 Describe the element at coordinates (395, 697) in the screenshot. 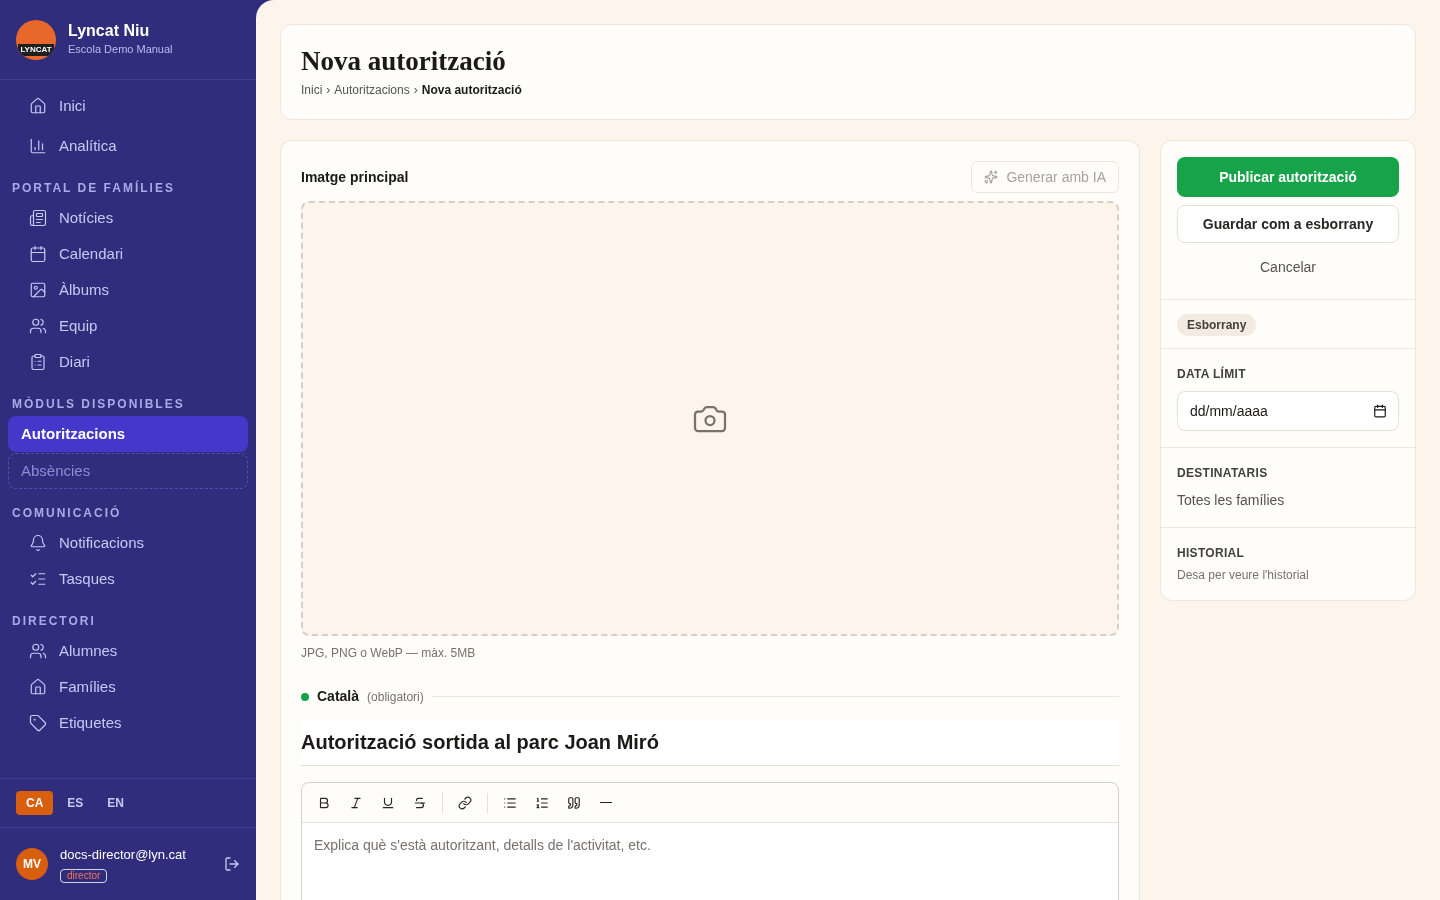

I see `required-note: (obligatori)` at that location.